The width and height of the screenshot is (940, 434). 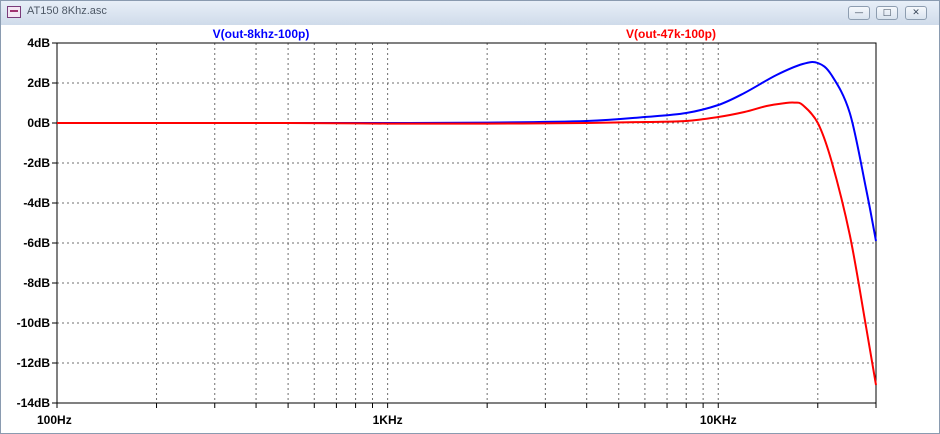 What do you see at coordinates (34, 403) in the screenshot?
I see `y-tick-label: -14dB` at bounding box center [34, 403].